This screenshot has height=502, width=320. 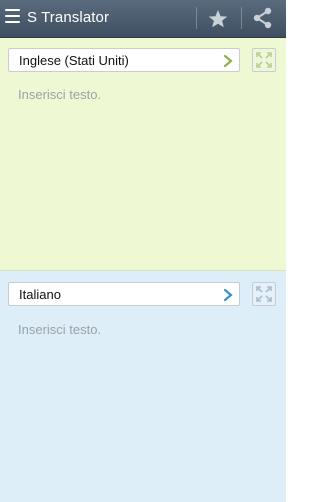 What do you see at coordinates (143, 329) in the screenshot?
I see `target-text-input` at bounding box center [143, 329].